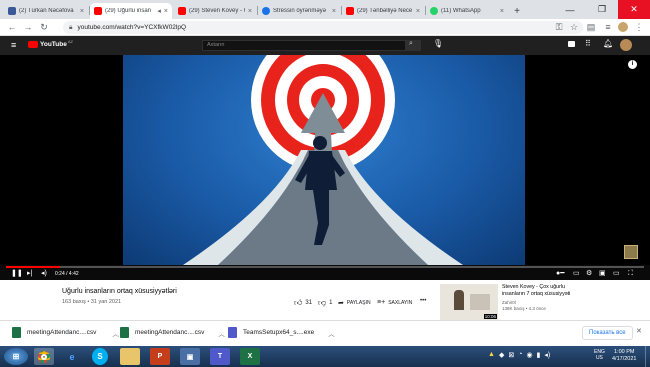  What do you see at coordinates (130, 356) in the screenshot?
I see `taskbar-explorer` at bounding box center [130, 356].